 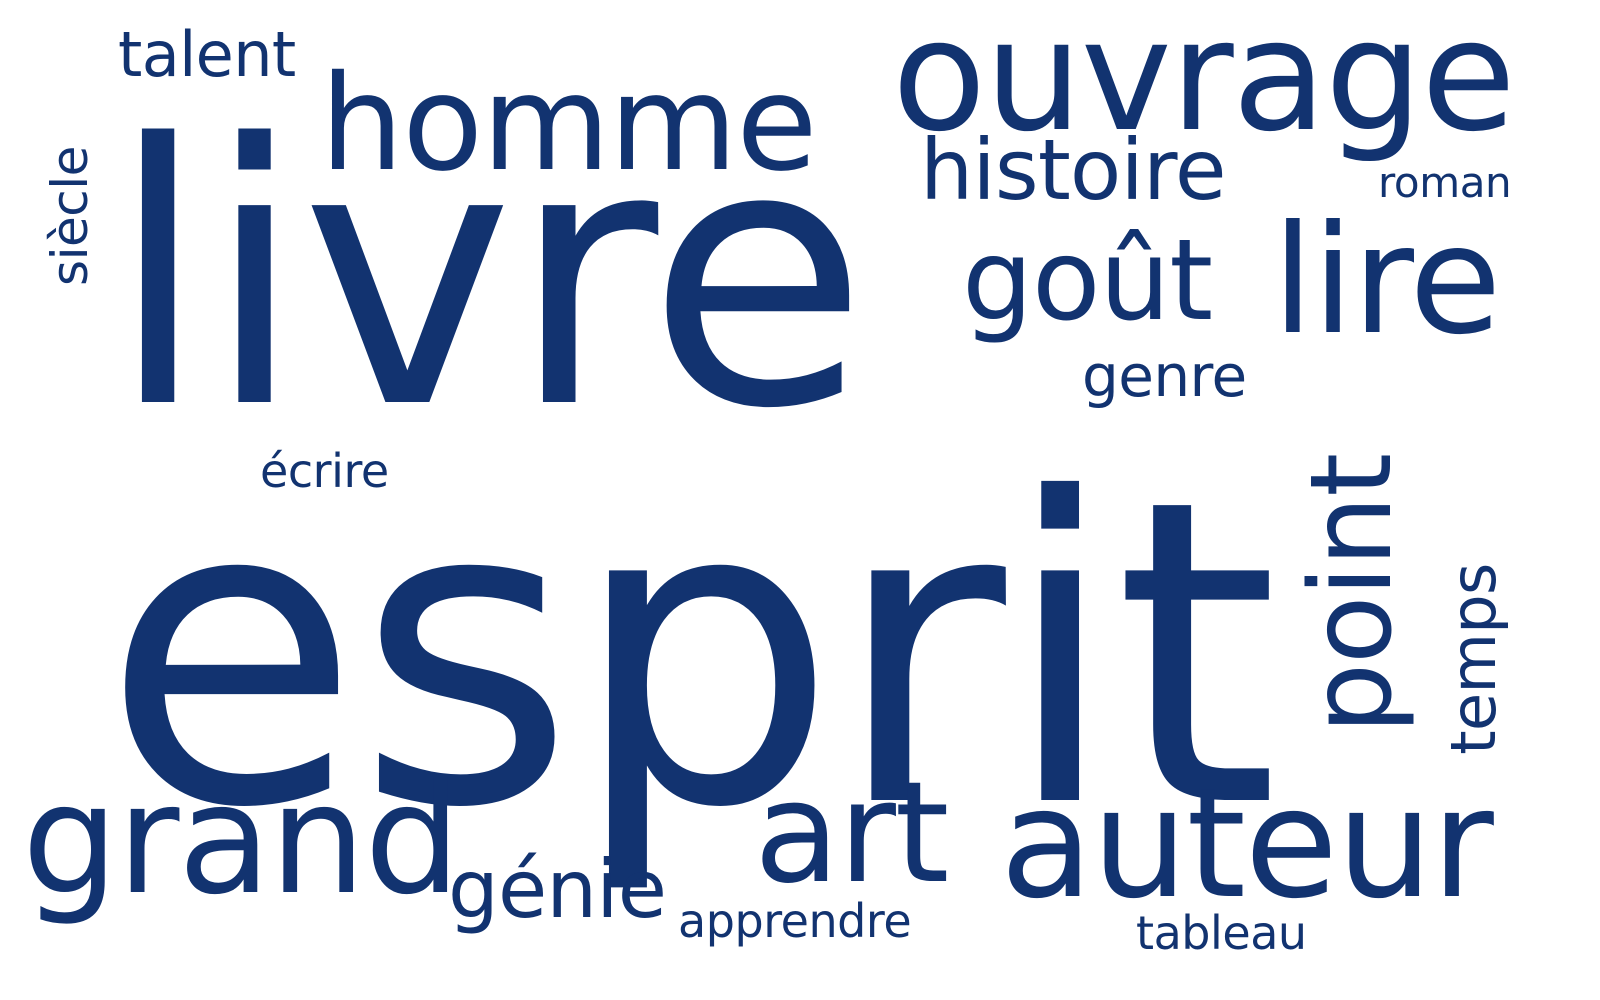 I want to click on word-apprendre: apprendre, so click(x=795, y=921).